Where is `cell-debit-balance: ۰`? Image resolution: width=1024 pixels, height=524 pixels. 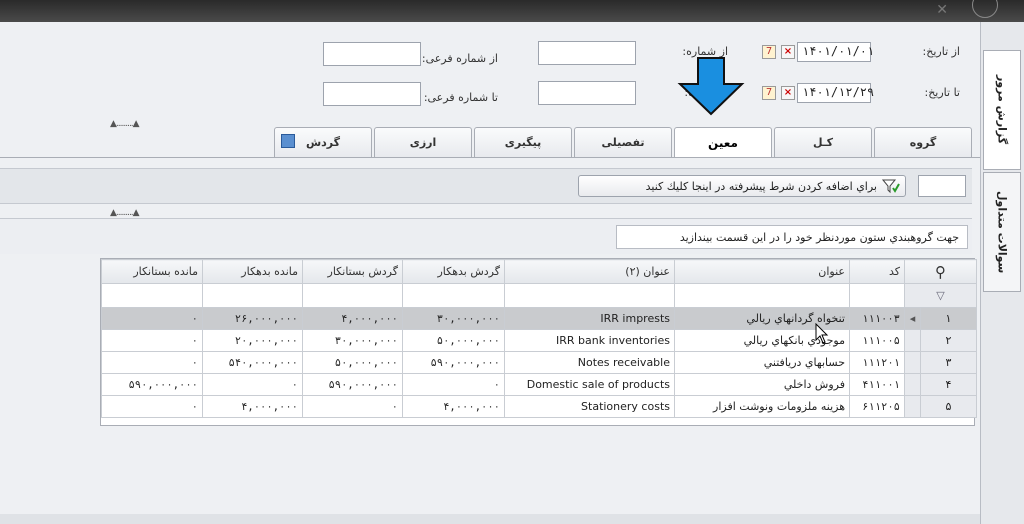
cell-debit-balance: ۰ is located at coordinates (252, 384).